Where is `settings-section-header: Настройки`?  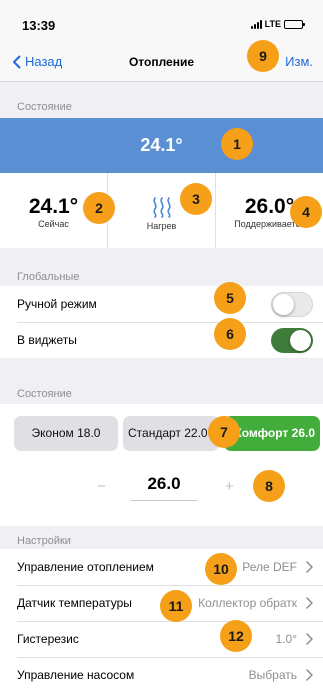 settings-section-header: Настройки is located at coordinates (44, 541).